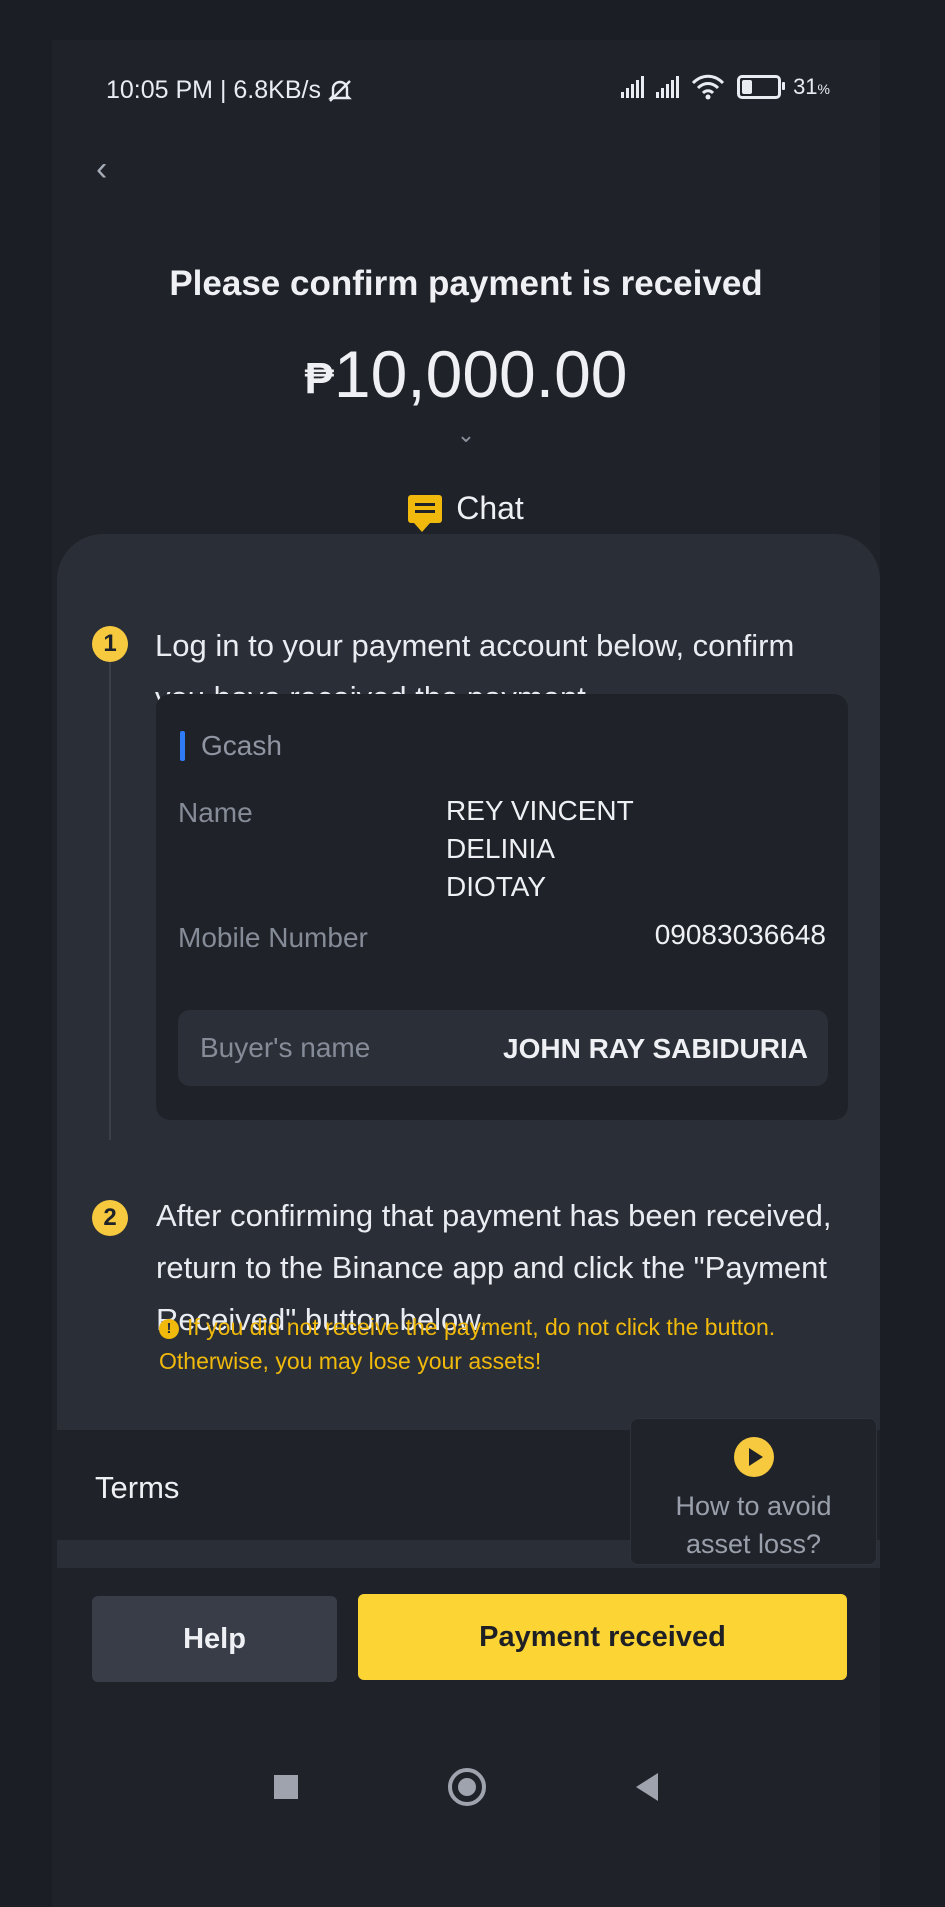 The image size is (945, 1907). I want to click on terms-label: Terms, so click(137, 1487).